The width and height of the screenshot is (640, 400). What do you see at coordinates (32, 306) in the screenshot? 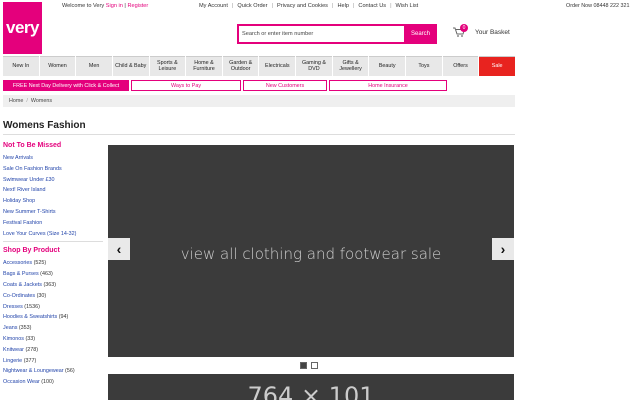
I see `category-count: (1536)` at bounding box center [32, 306].